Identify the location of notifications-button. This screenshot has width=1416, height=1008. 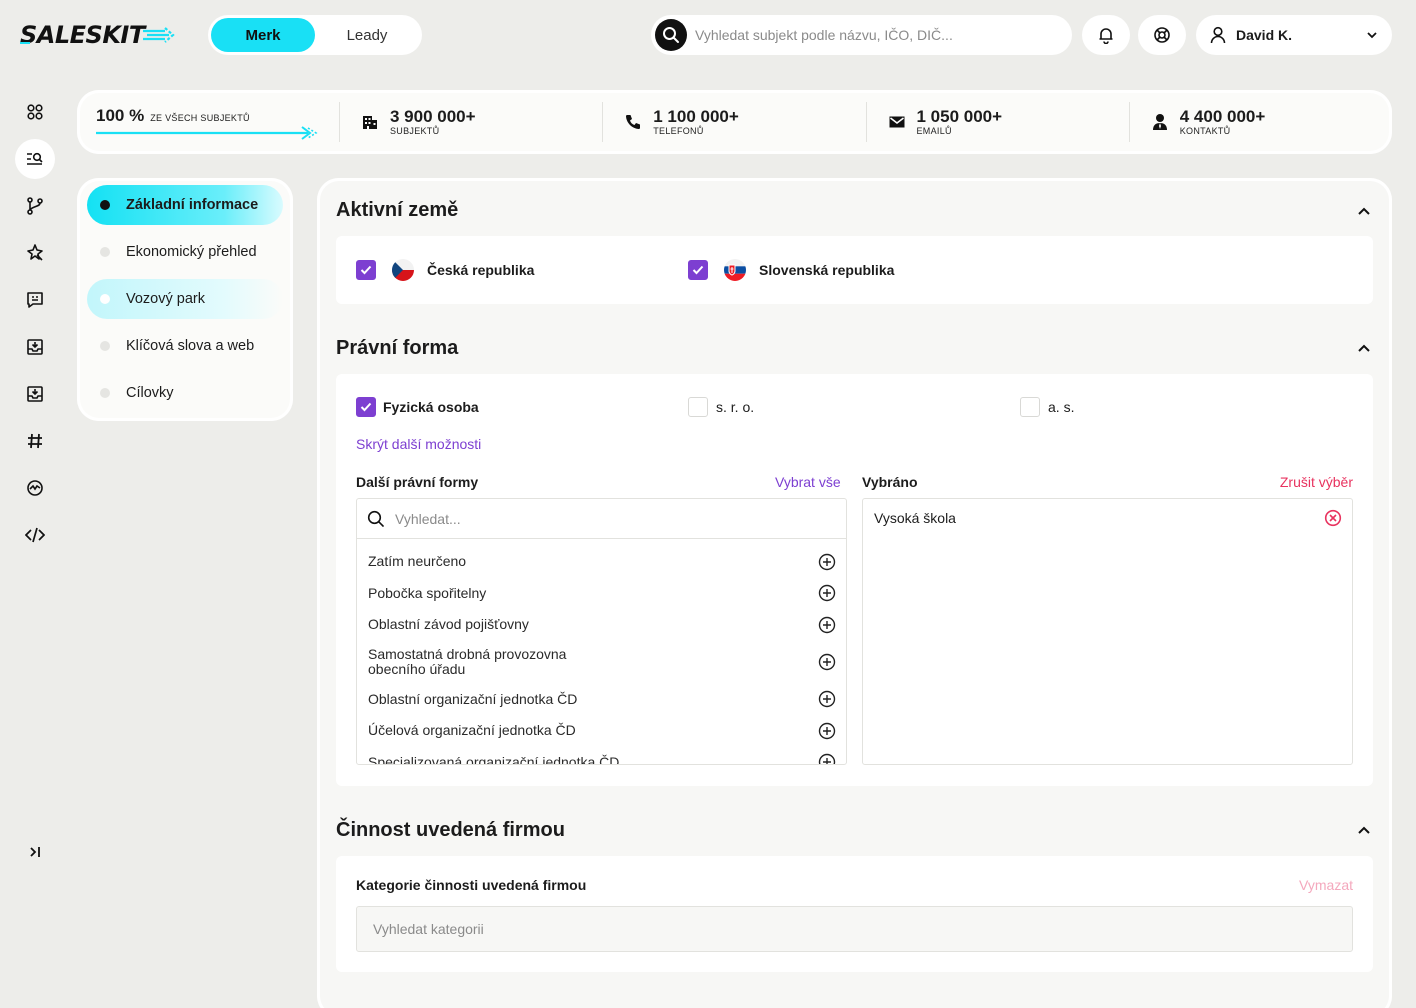
(1106, 35).